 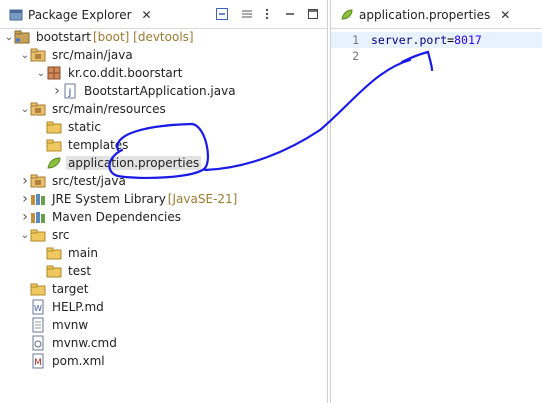 What do you see at coordinates (70, 325) in the screenshot?
I see `tree-item-label: mvnw` at bounding box center [70, 325].